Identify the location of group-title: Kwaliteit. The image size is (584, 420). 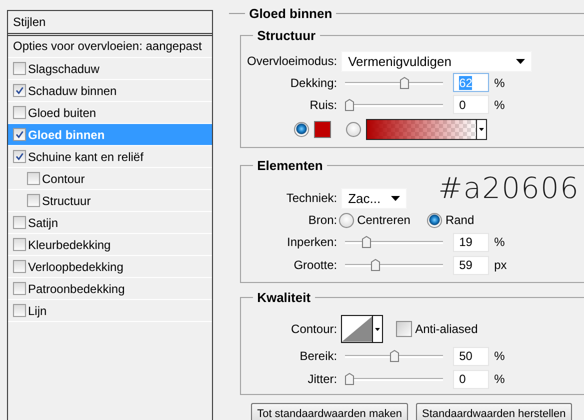
(284, 297).